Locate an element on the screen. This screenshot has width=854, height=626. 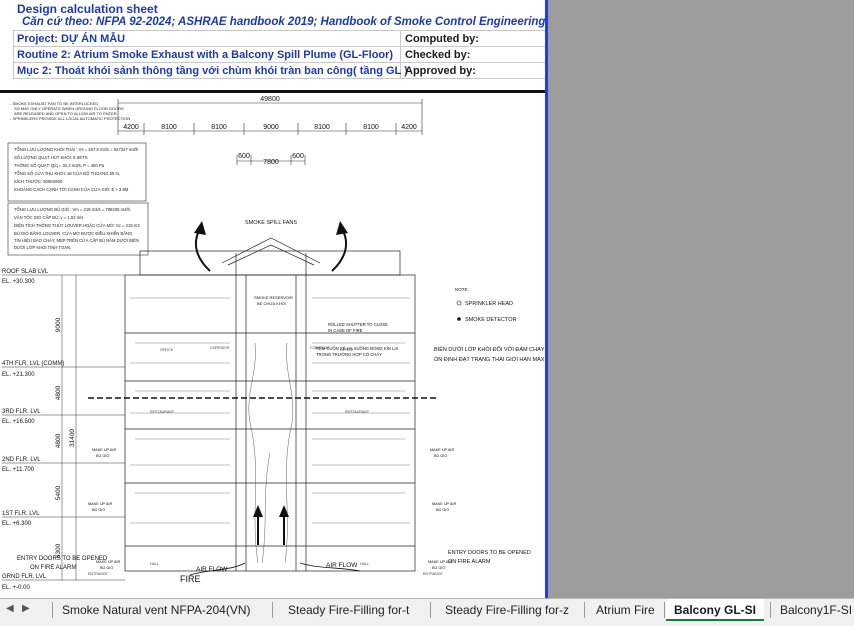
legend-sprinkler: SPRINKLER HEAD is located at coordinates (489, 304).